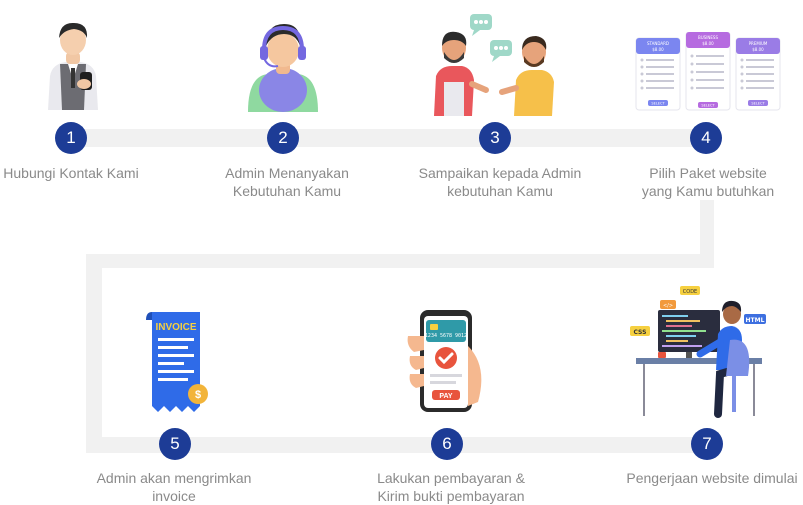  I want to click on step-4-number: 4, so click(706, 138).